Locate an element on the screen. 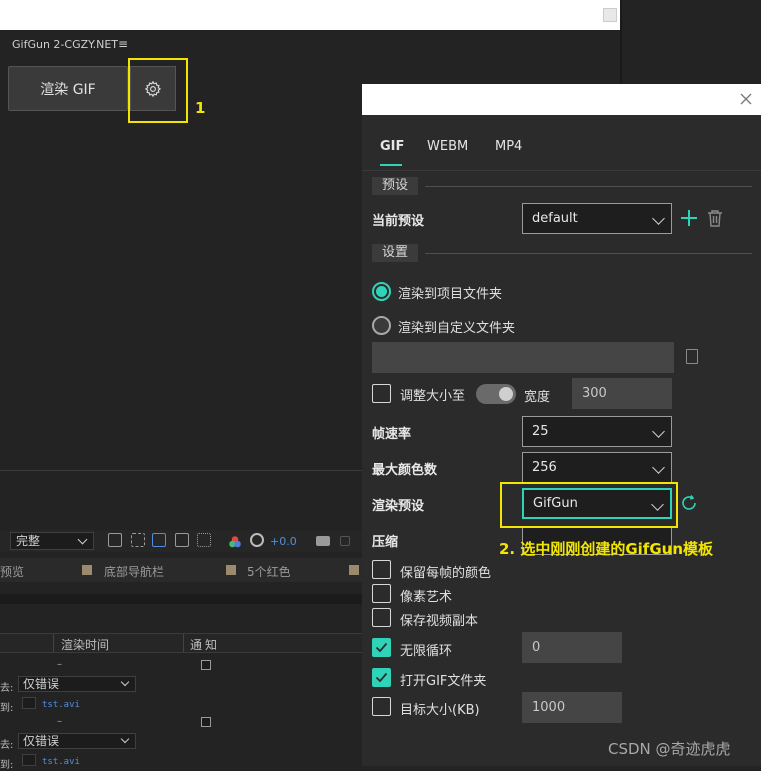 The width and height of the screenshot is (761, 771). render-gif-button: 渲染 GIF is located at coordinates (68, 88).